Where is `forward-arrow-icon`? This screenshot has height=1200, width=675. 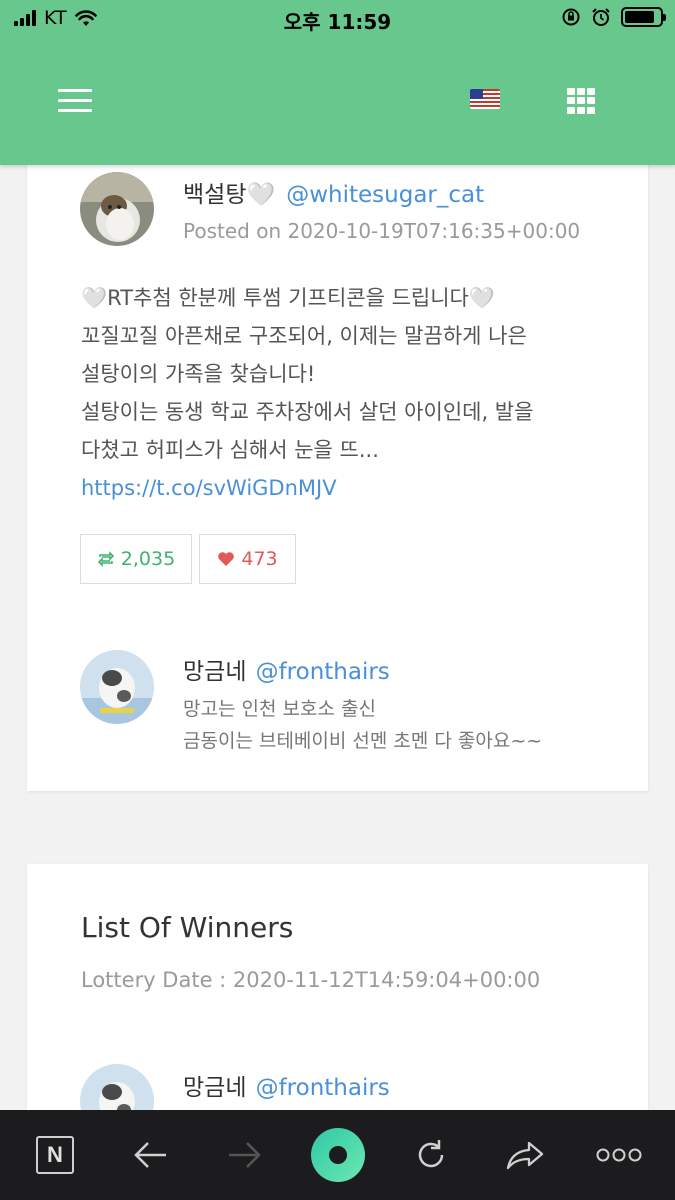
forward-arrow-icon is located at coordinates (245, 1155).